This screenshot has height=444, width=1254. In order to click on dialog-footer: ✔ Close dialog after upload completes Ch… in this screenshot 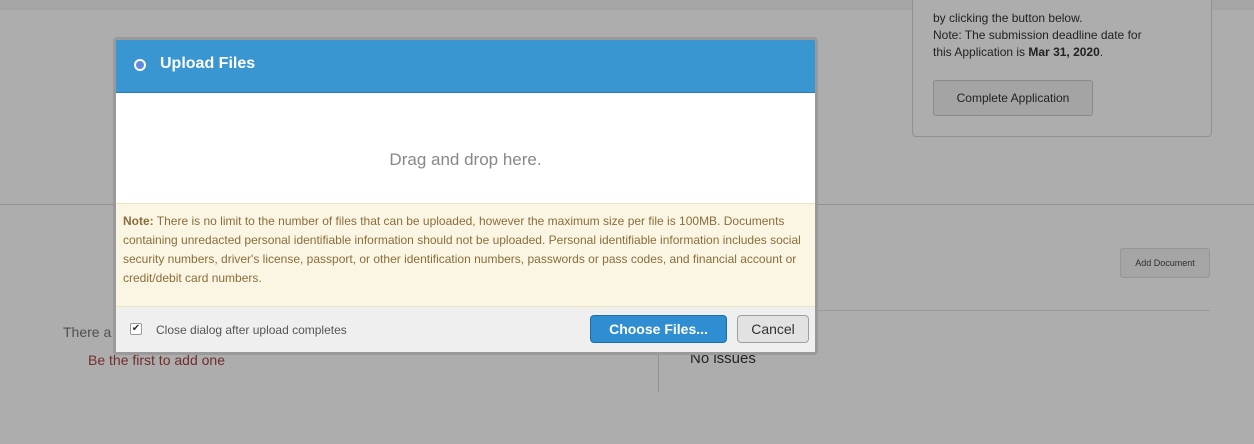, I will do `click(465, 329)`.